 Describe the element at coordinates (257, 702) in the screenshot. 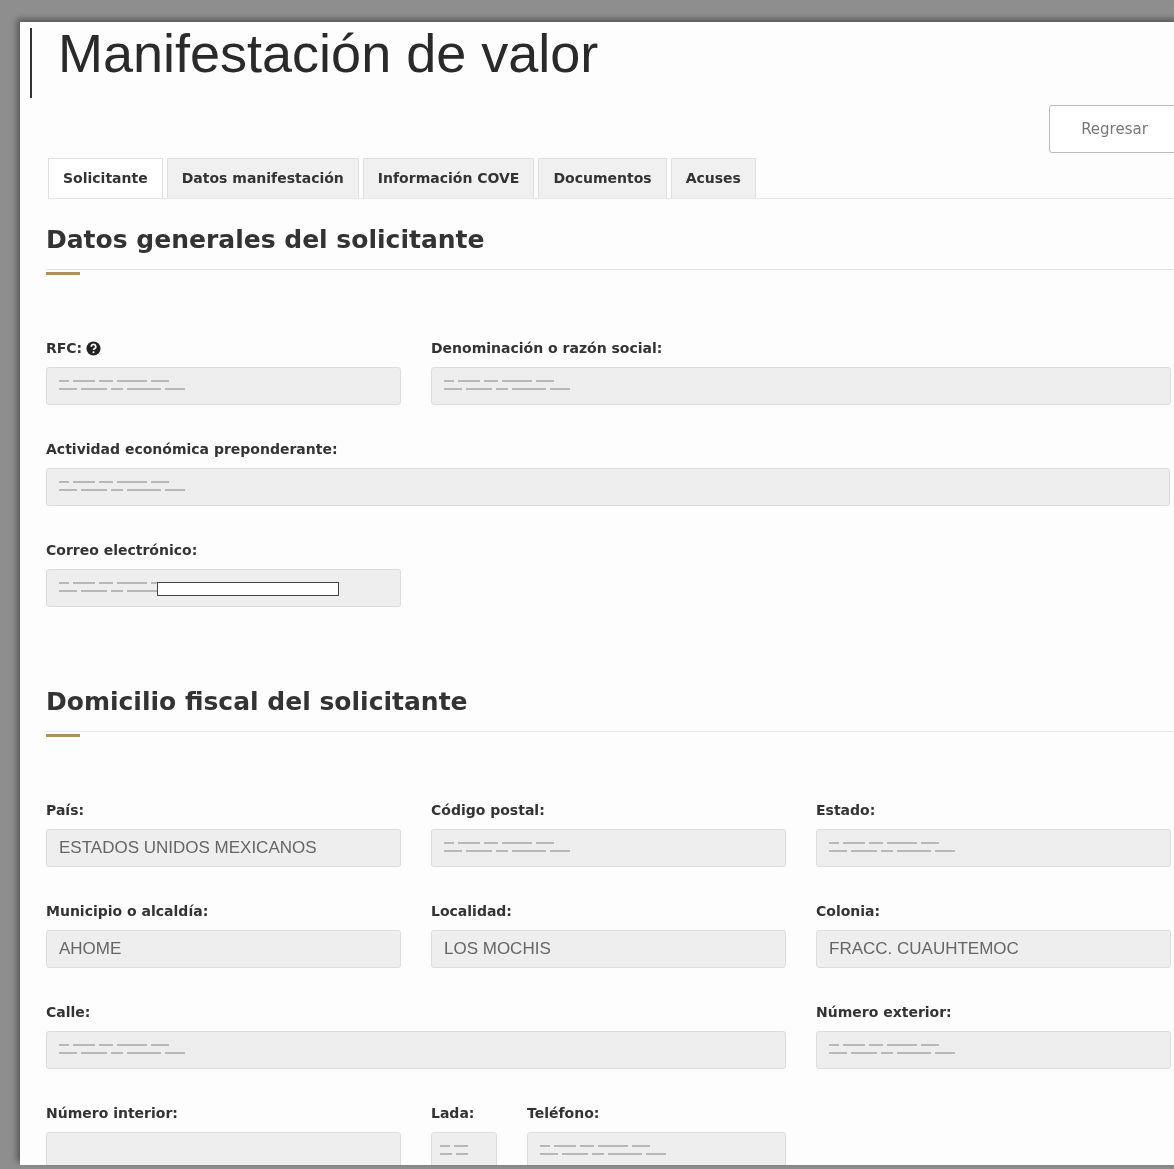

I see `section-title: Domicilio fiscal del solicitante` at that location.